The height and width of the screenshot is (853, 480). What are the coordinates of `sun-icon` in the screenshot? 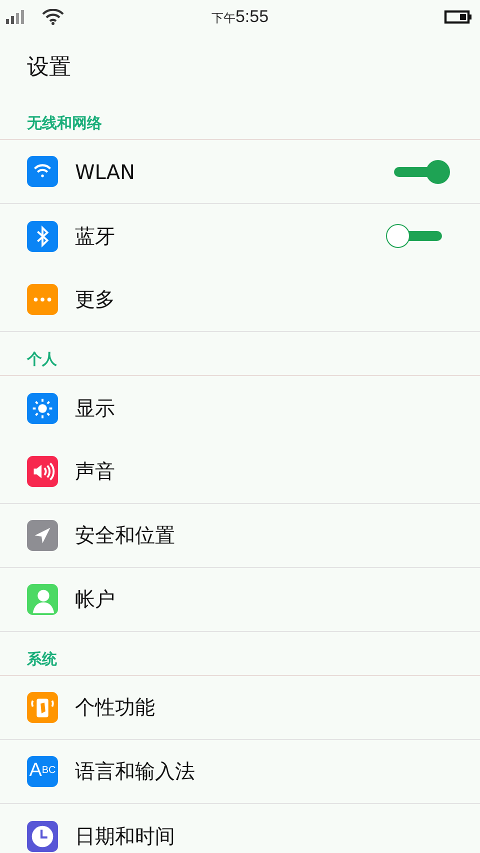 It's located at (42, 408).